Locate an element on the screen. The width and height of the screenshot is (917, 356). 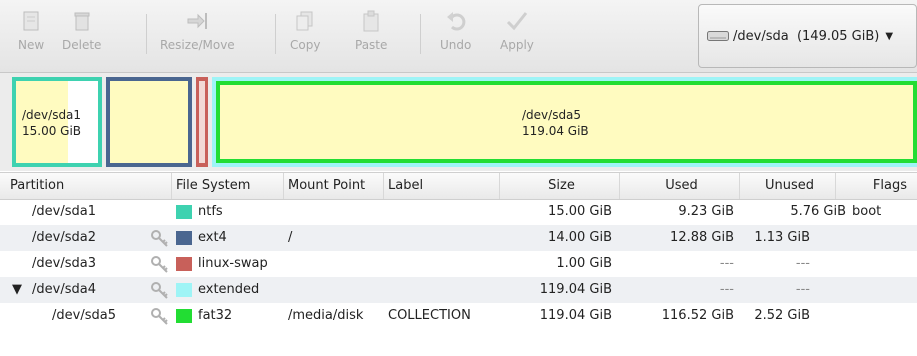
new-label: New is located at coordinates (31, 45).